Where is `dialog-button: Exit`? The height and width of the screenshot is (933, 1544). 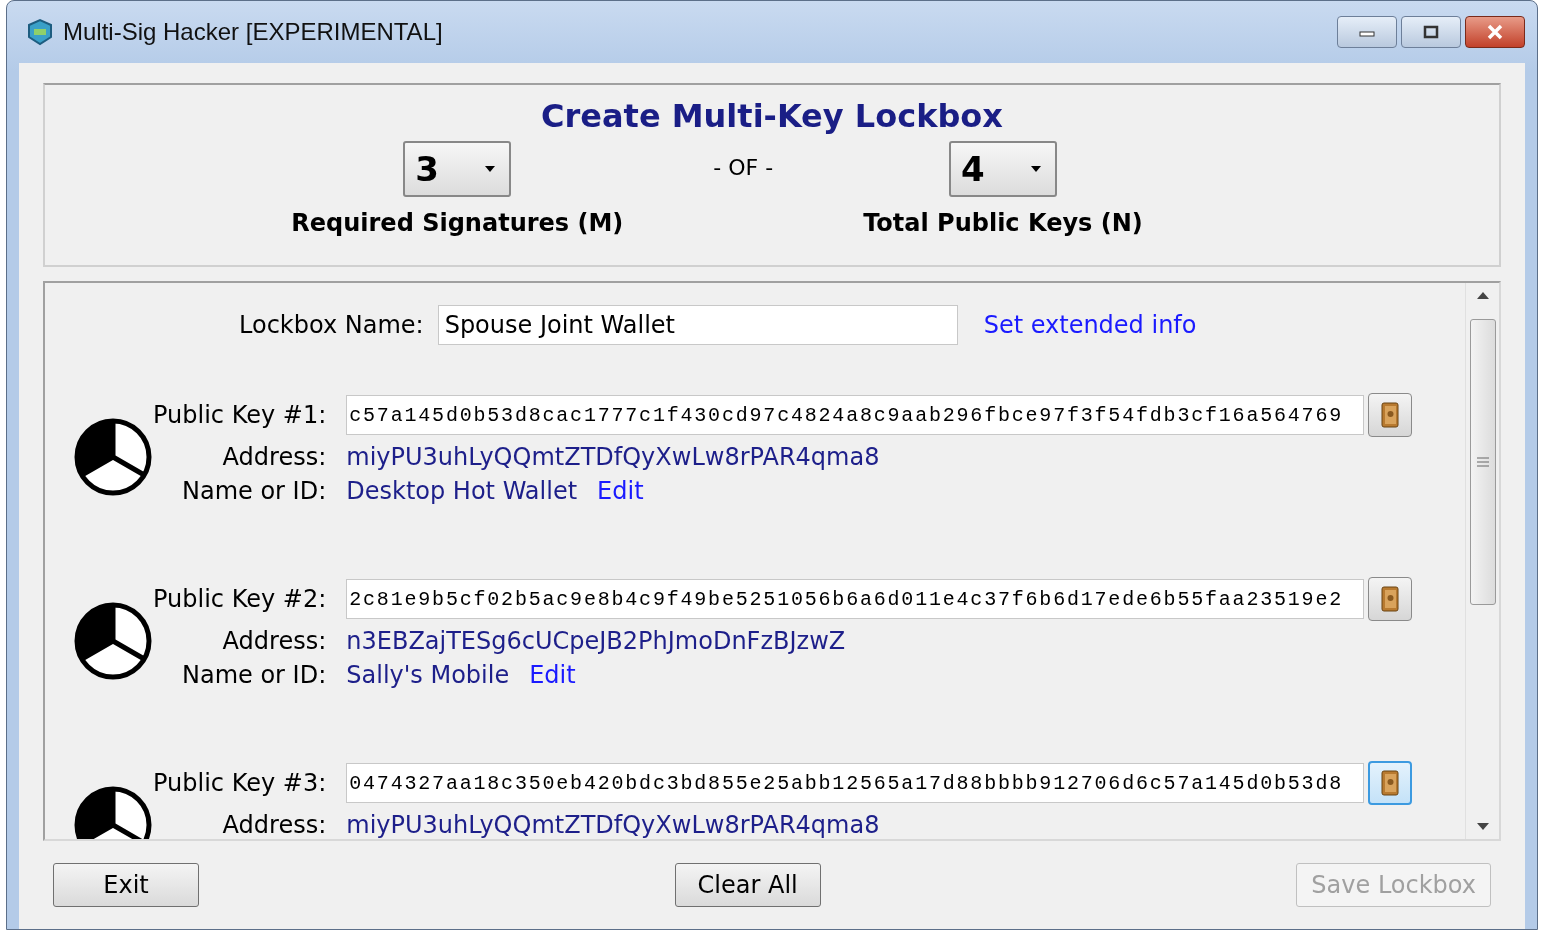
dialog-button: Exit is located at coordinates (126, 885).